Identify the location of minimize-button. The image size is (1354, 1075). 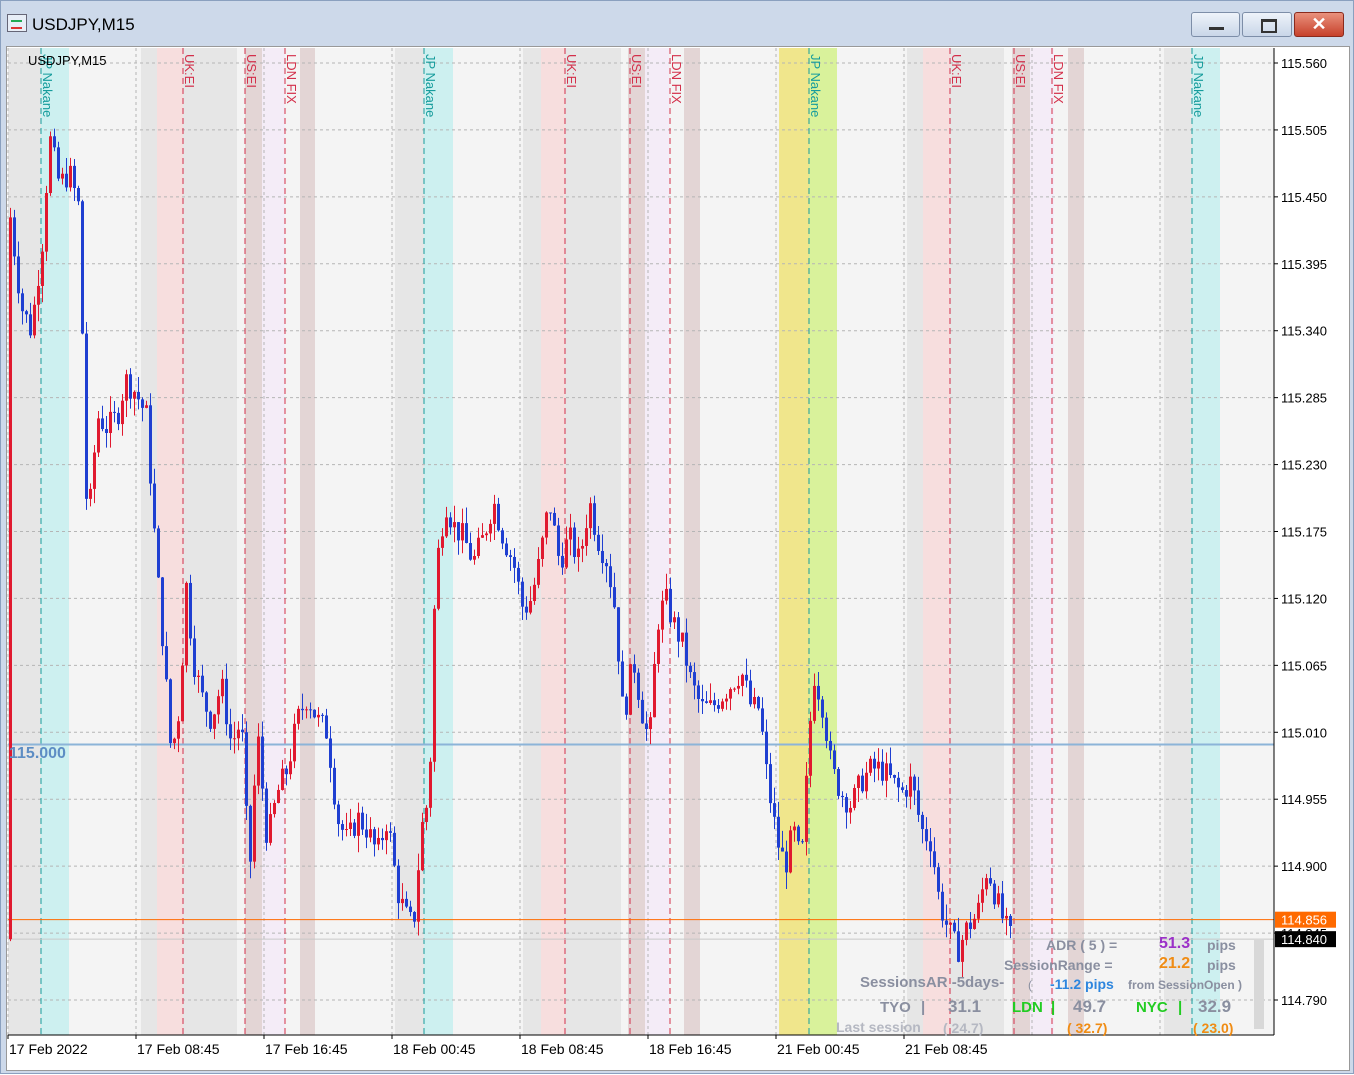
(1215, 24).